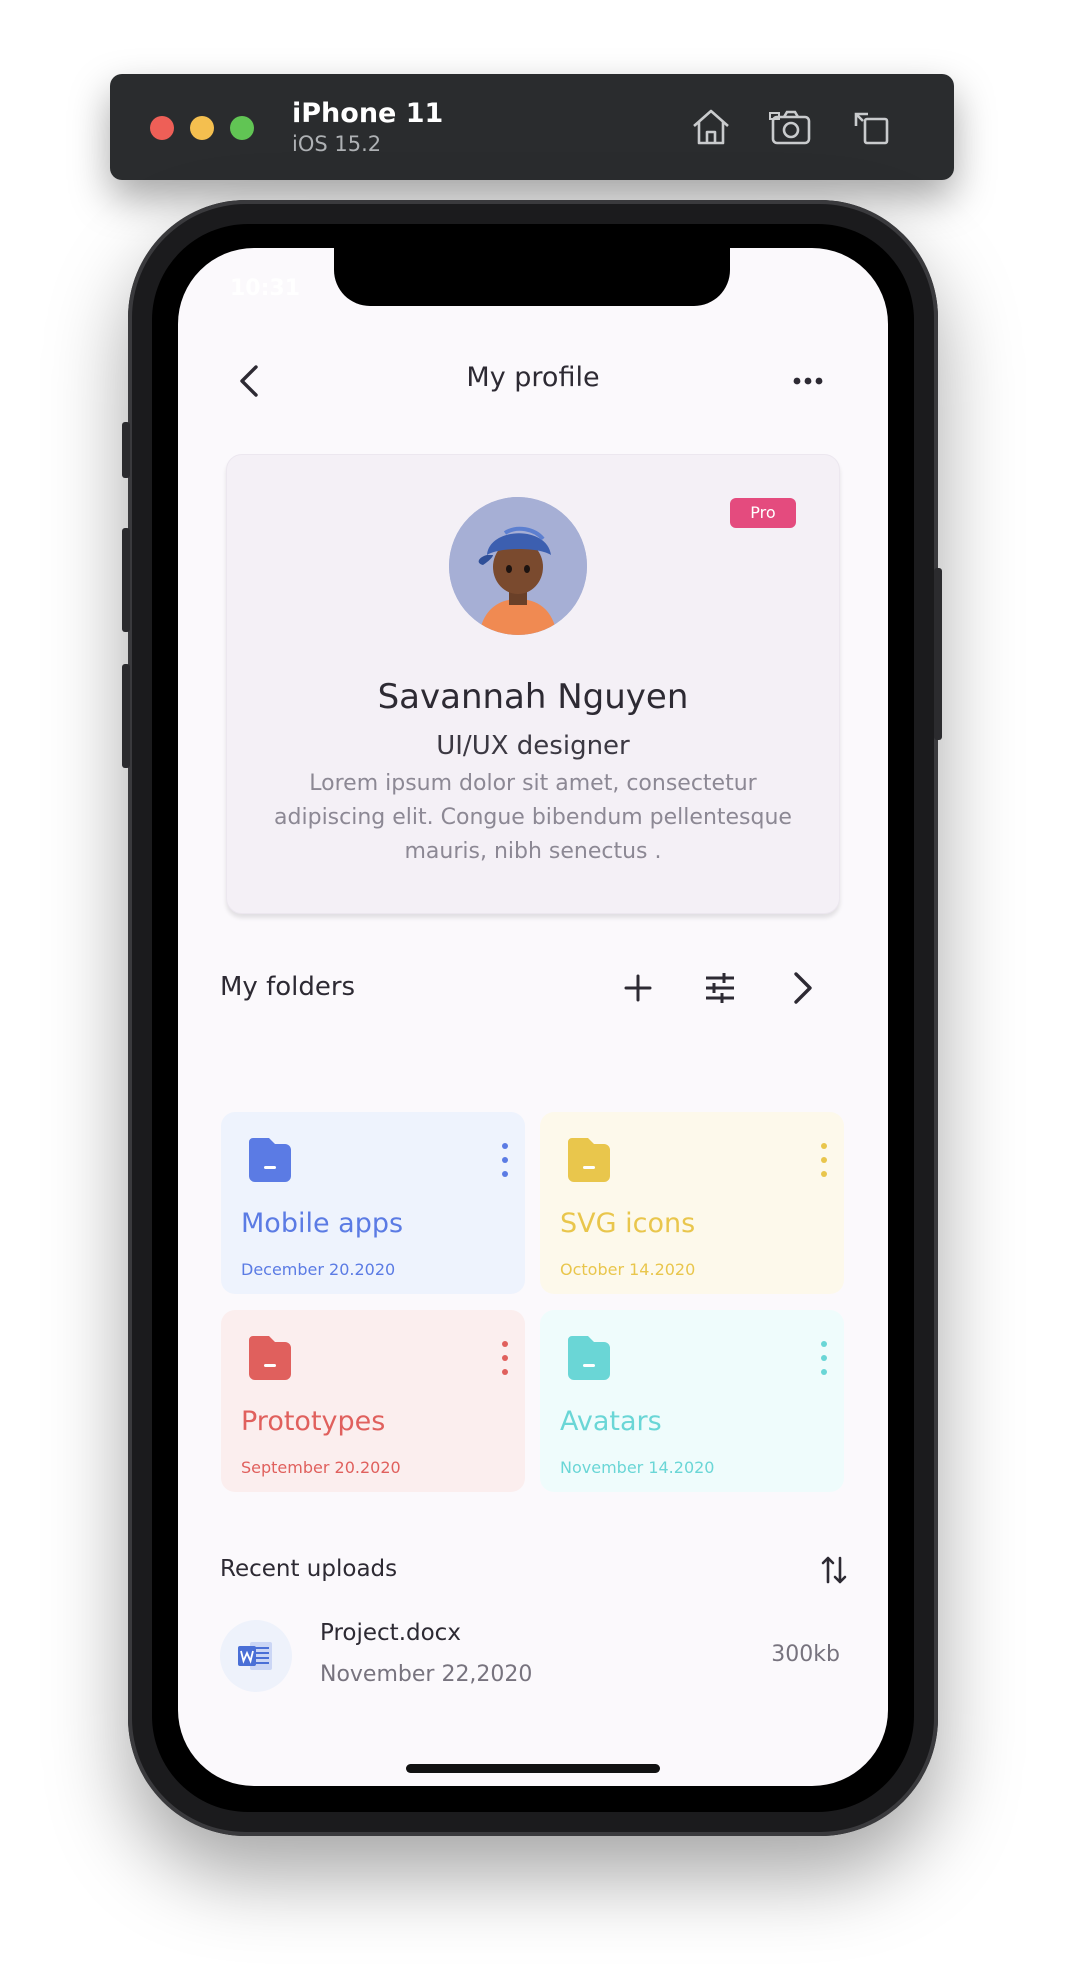 This screenshot has width=1066, height=1984. I want to click on volume-up-button, so click(126, 580).